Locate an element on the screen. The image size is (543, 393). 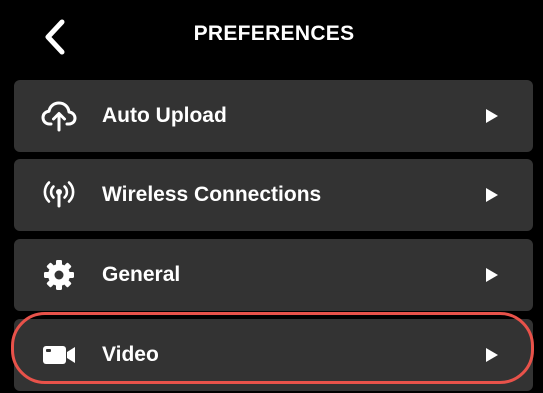
menu-item-label: Auto Upload is located at coordinates (164, 115).